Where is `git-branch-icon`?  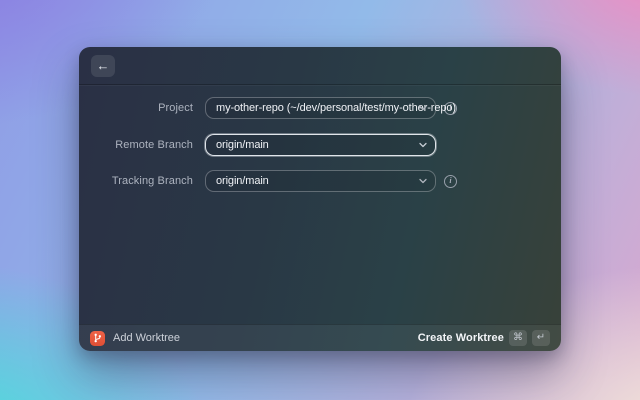
git-branch-icon is located at coordinates (98, 338).